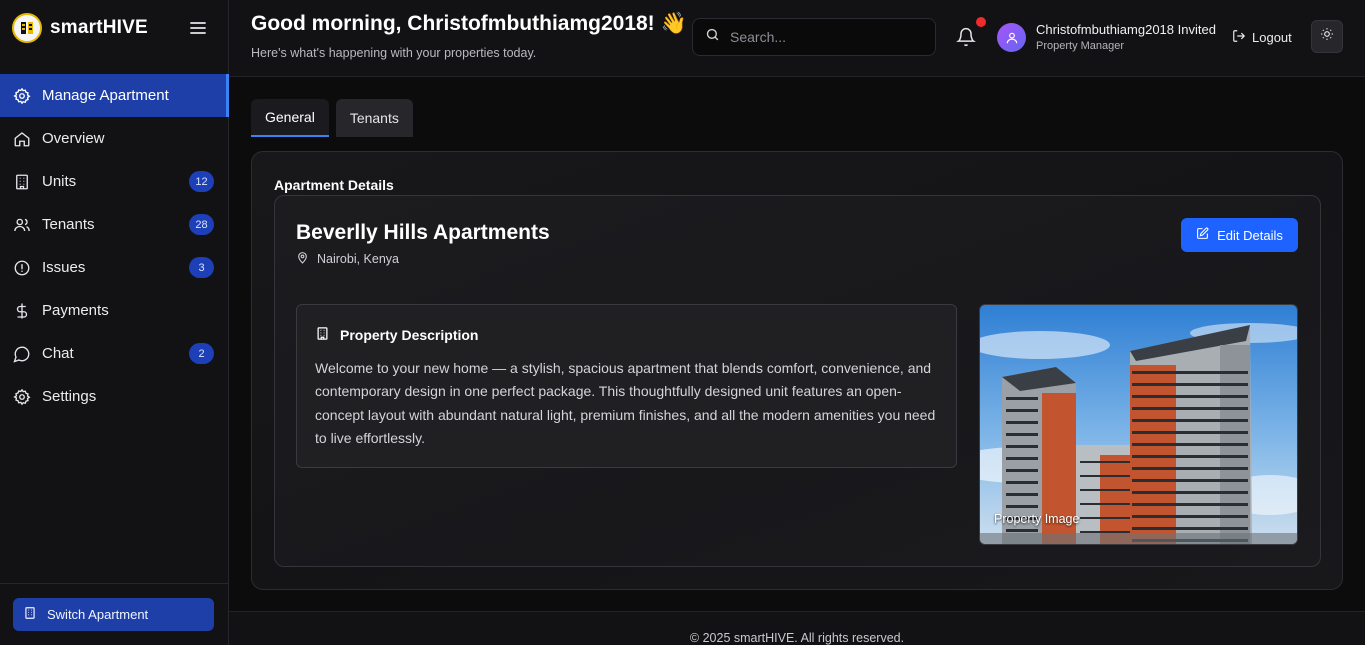 Image resolution: width=1365 pixels, height=645 pixels. What do you see at coordinates (58, 353) in the screenshot?
I see `sidebar-item-label: Chat` at bounding box center [58, 353].